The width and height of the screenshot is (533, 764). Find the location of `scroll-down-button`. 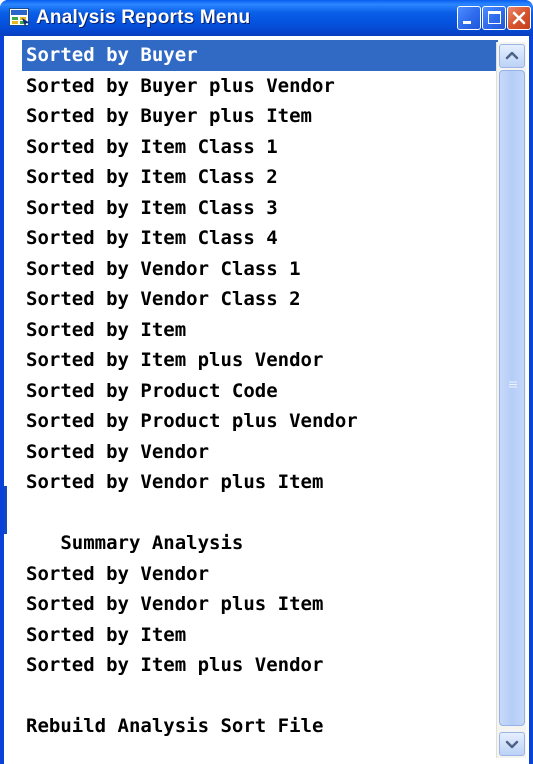

scroll-down-button is located at coordinates (512, 744).